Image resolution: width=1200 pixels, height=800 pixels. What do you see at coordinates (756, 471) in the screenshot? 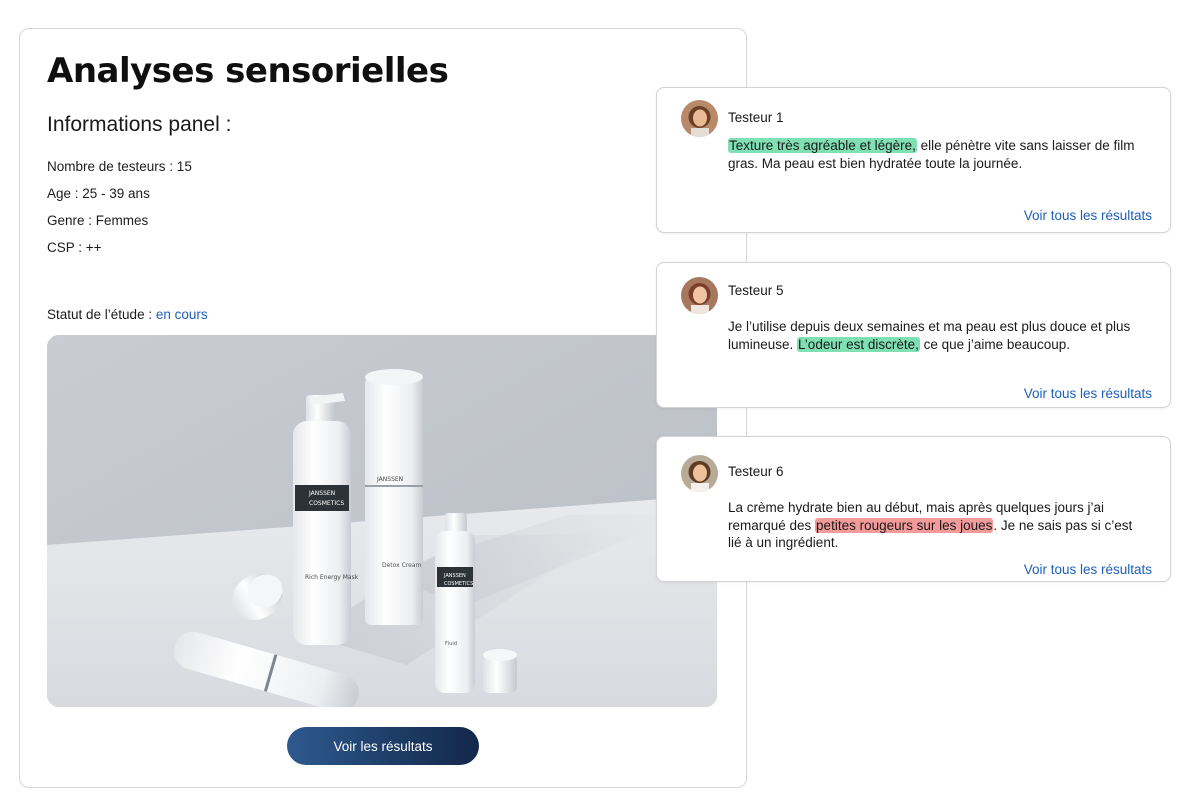
I see `tester-name: Testeur 6` at bounding box center [756, 471].